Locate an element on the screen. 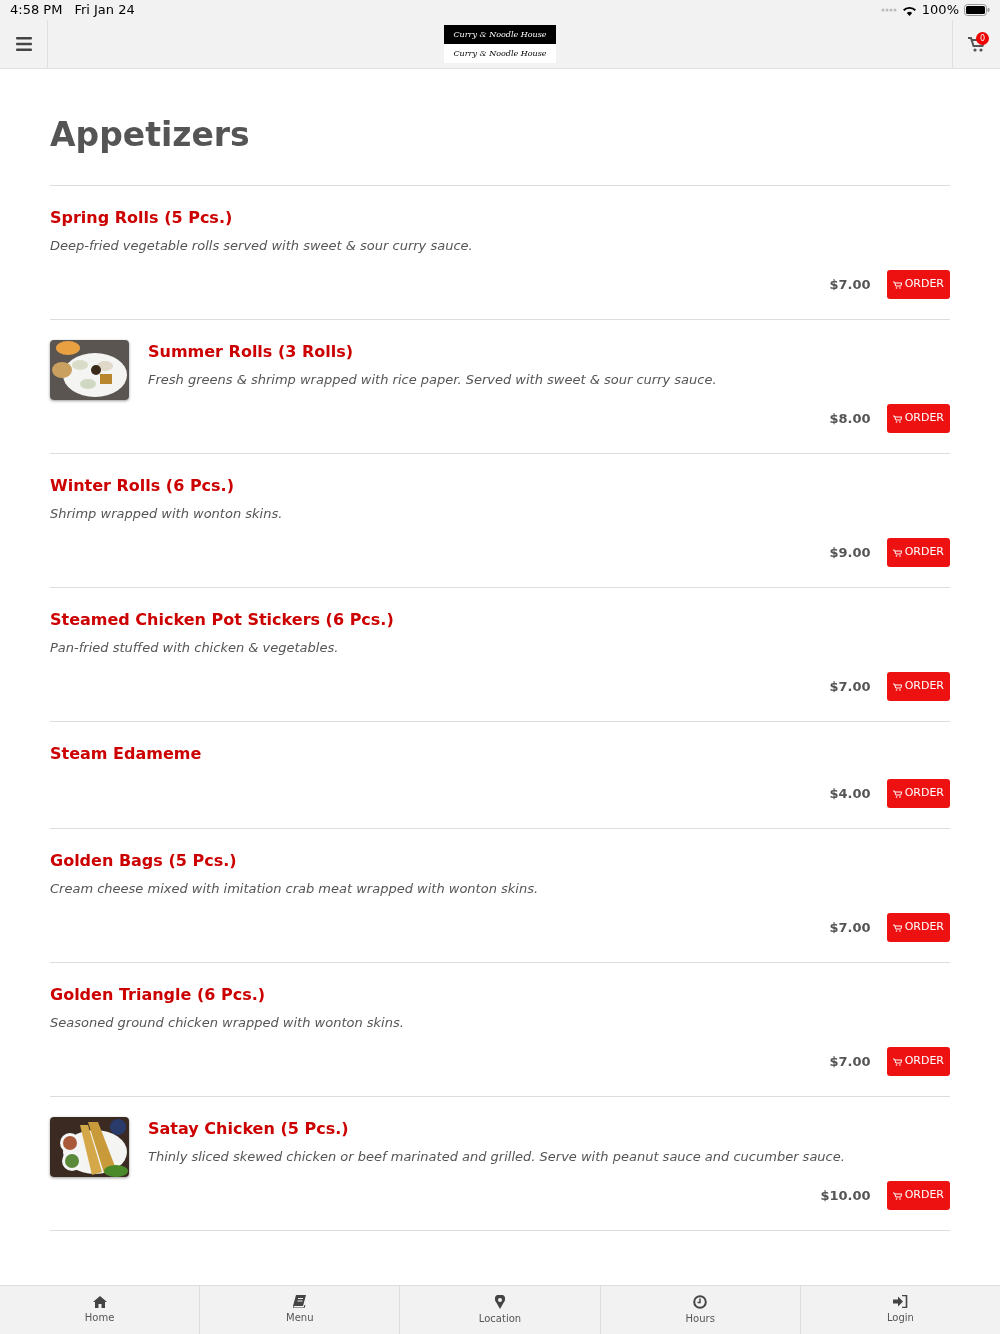 This screenshot has height=1334, width=1000. status-date: Fri Jan 24 is located at coordinates (104, 10).